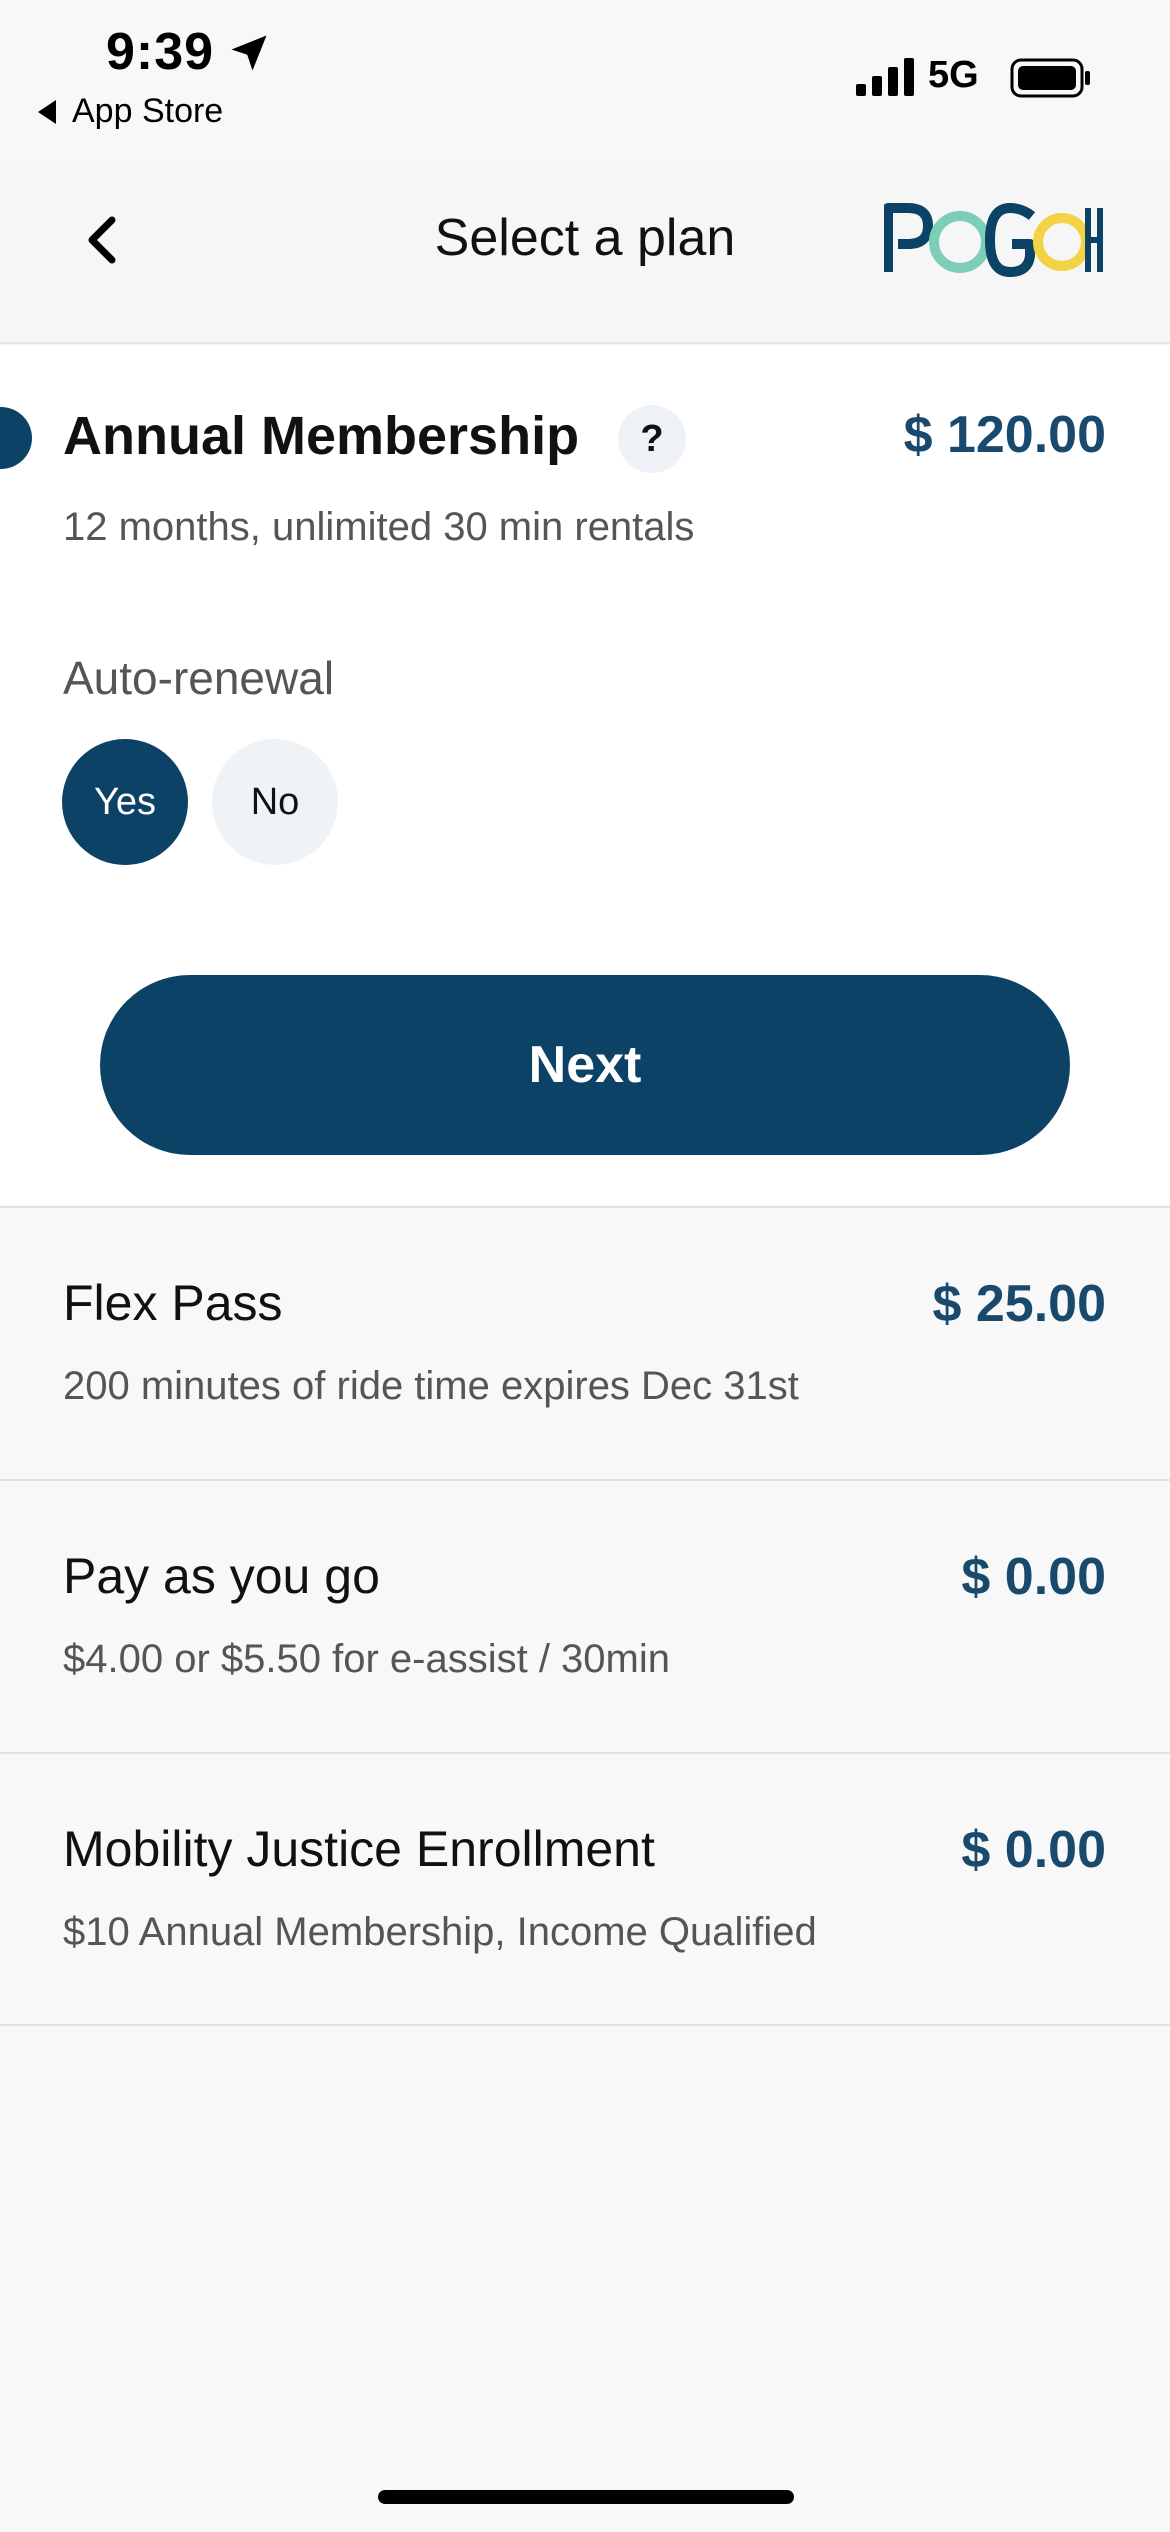 The width and height of the screenshot is (1170, 2532). I want to click on plan-name: Flex Pass, so click(173, 1303).